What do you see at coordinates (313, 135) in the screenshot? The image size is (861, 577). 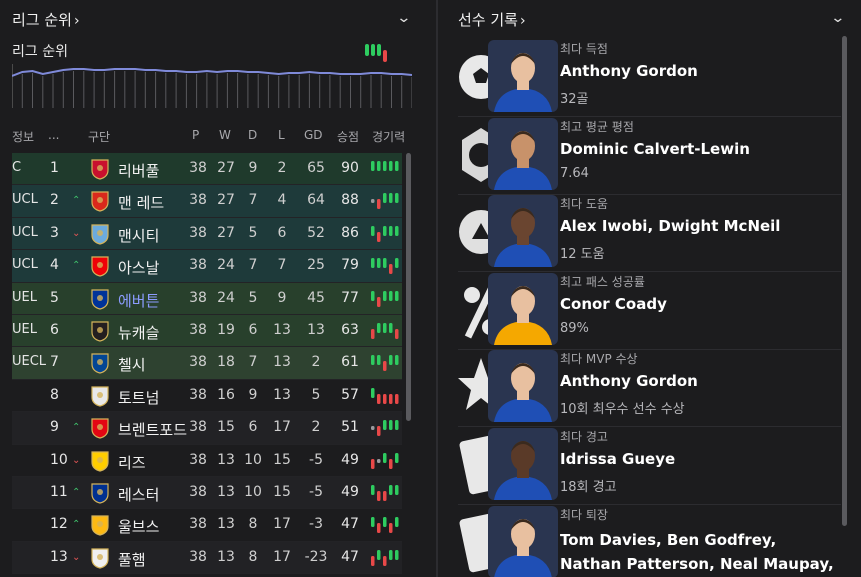 I see `col-header-gd: GD` at bounding box center [313, 135].